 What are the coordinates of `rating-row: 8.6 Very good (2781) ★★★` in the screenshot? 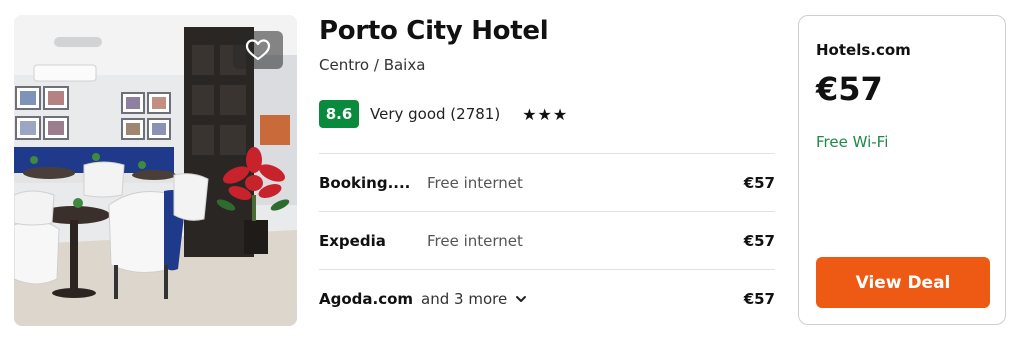 It's located at (443, 114).